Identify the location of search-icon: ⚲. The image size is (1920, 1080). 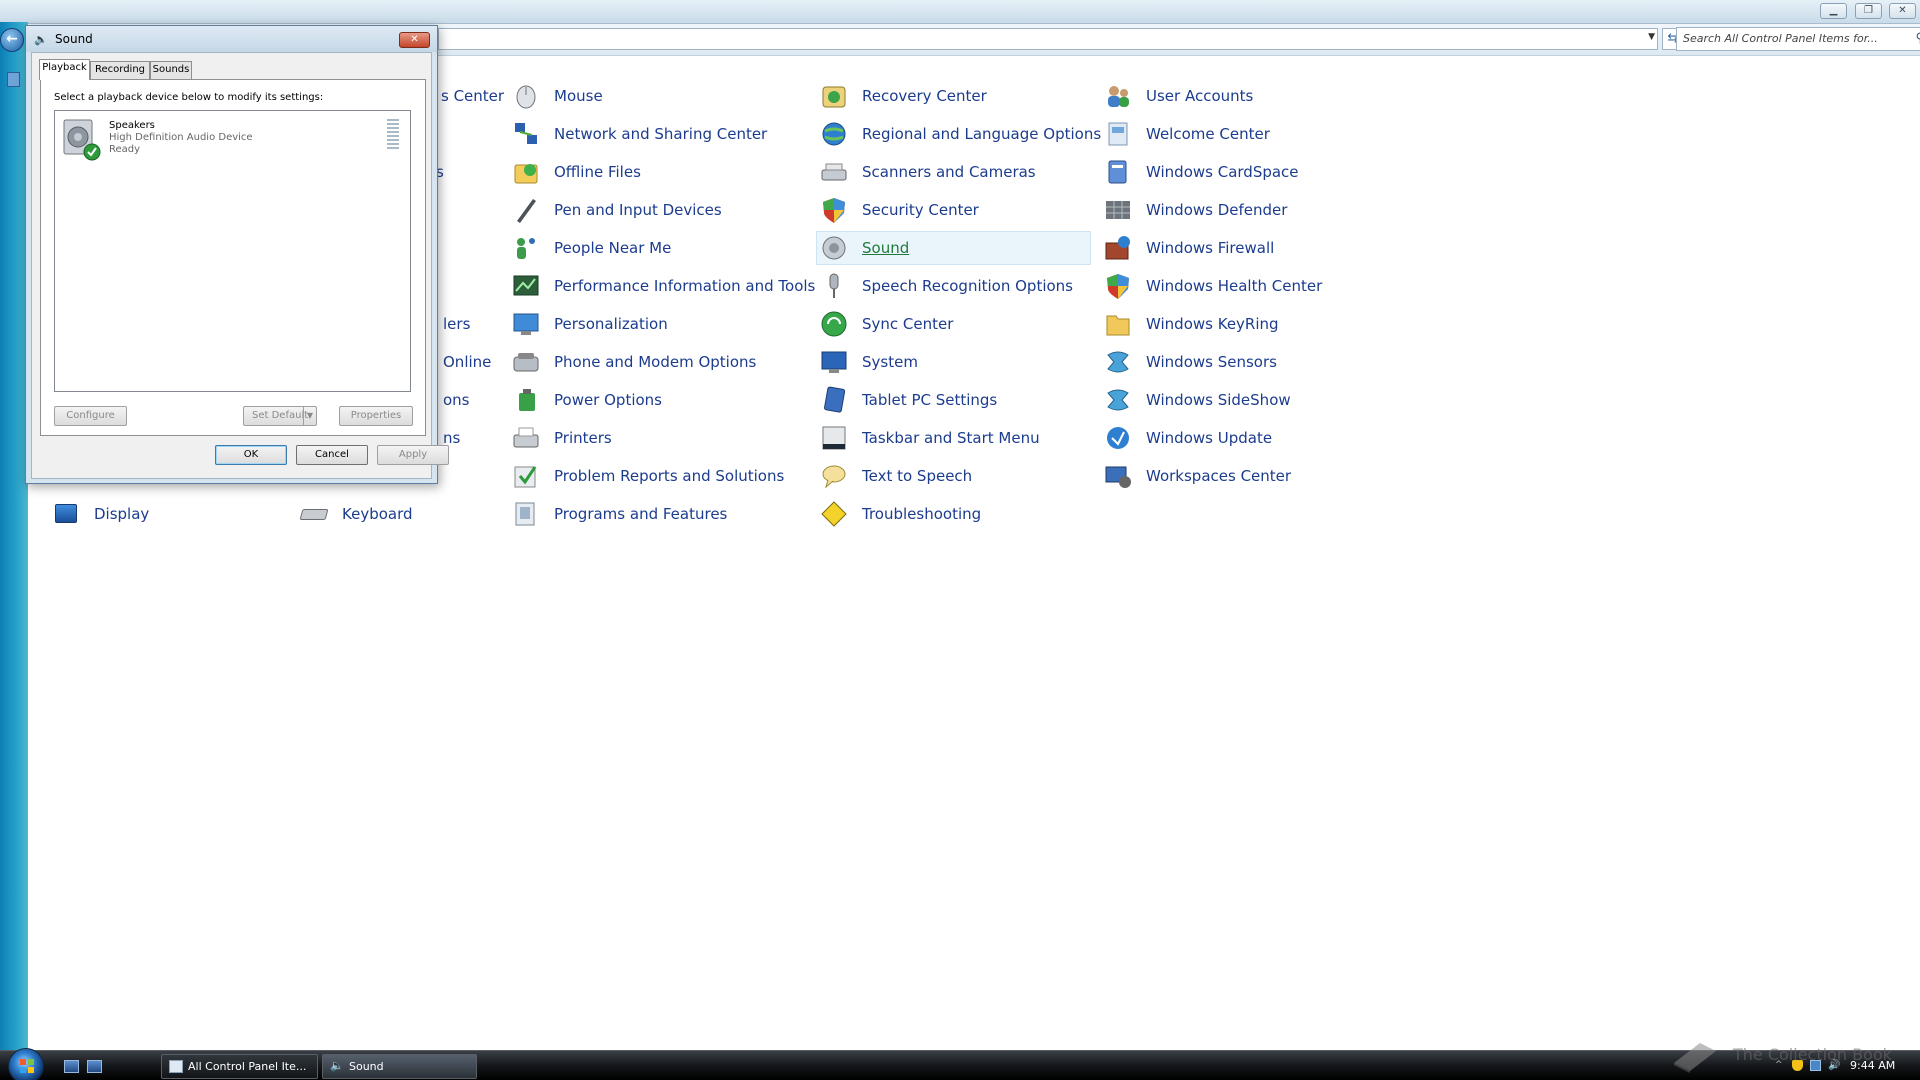
(1917, 38).